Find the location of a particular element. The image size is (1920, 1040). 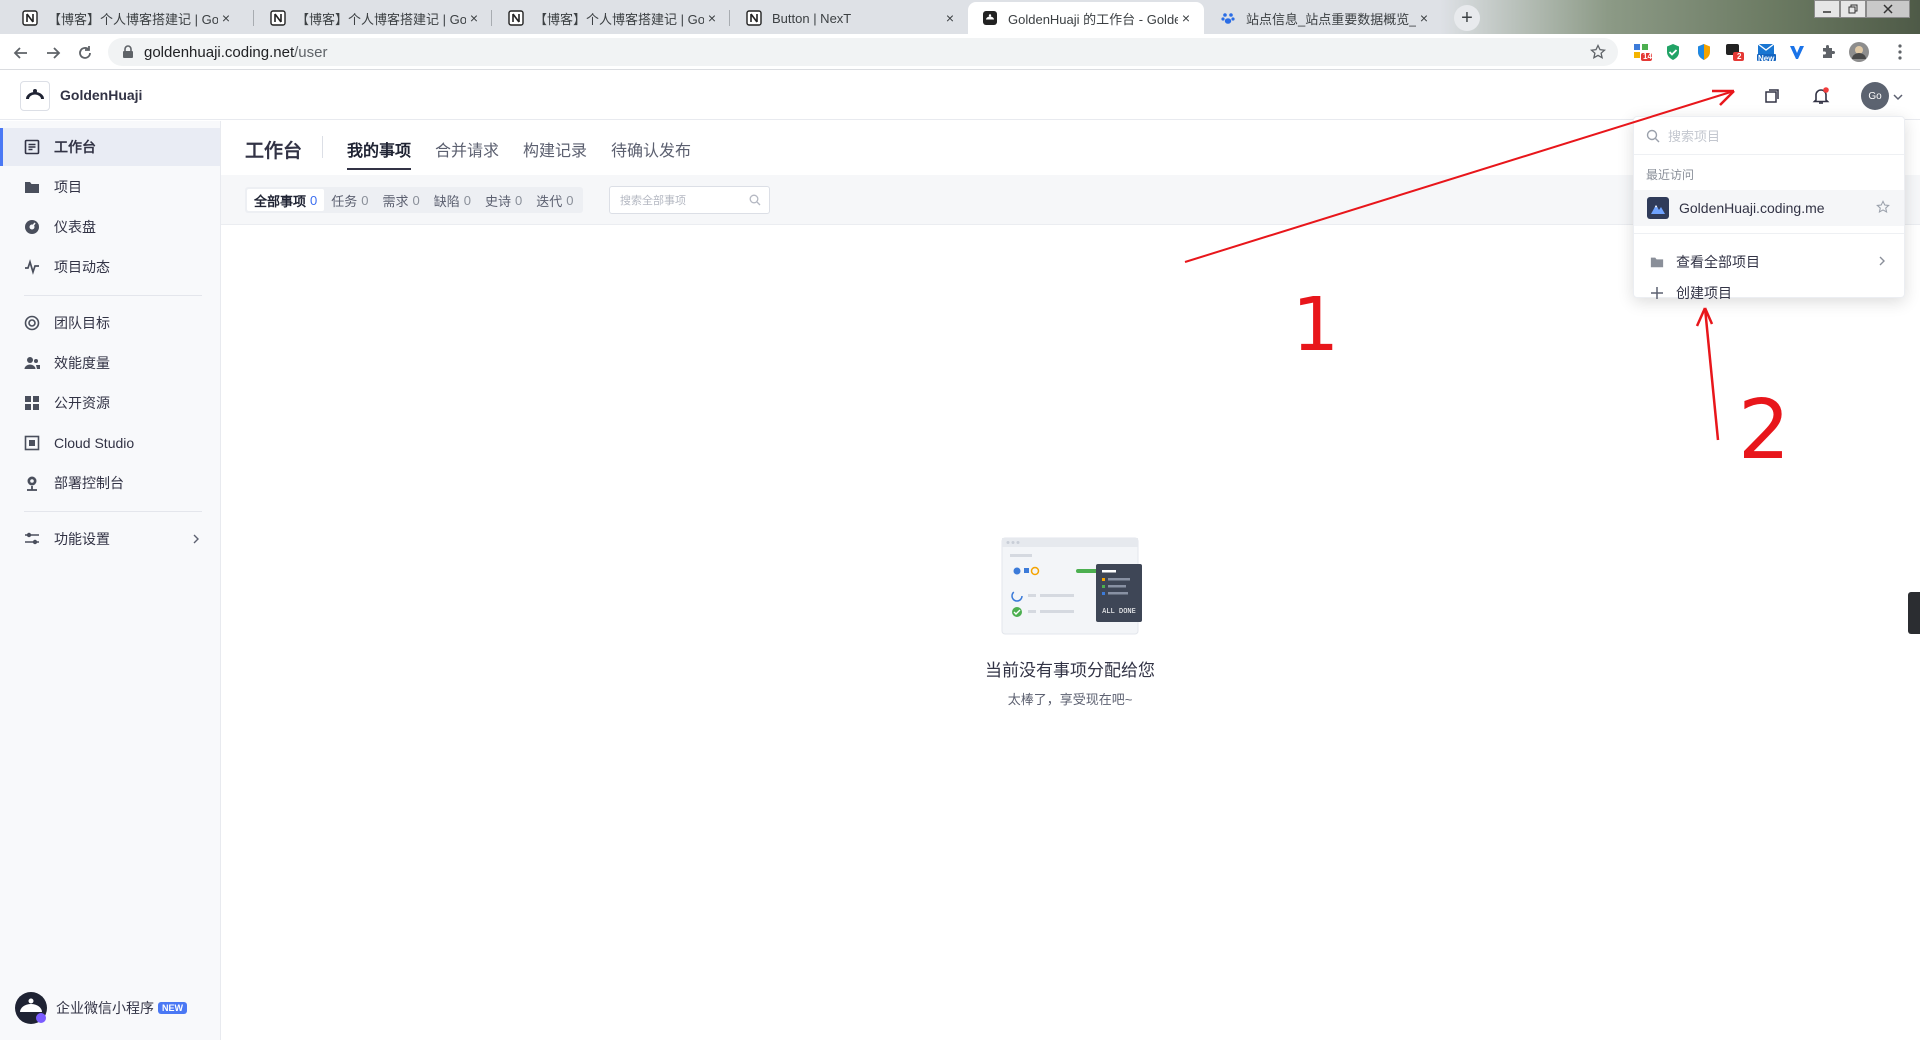

back-button is located at coordinates (21, 53).